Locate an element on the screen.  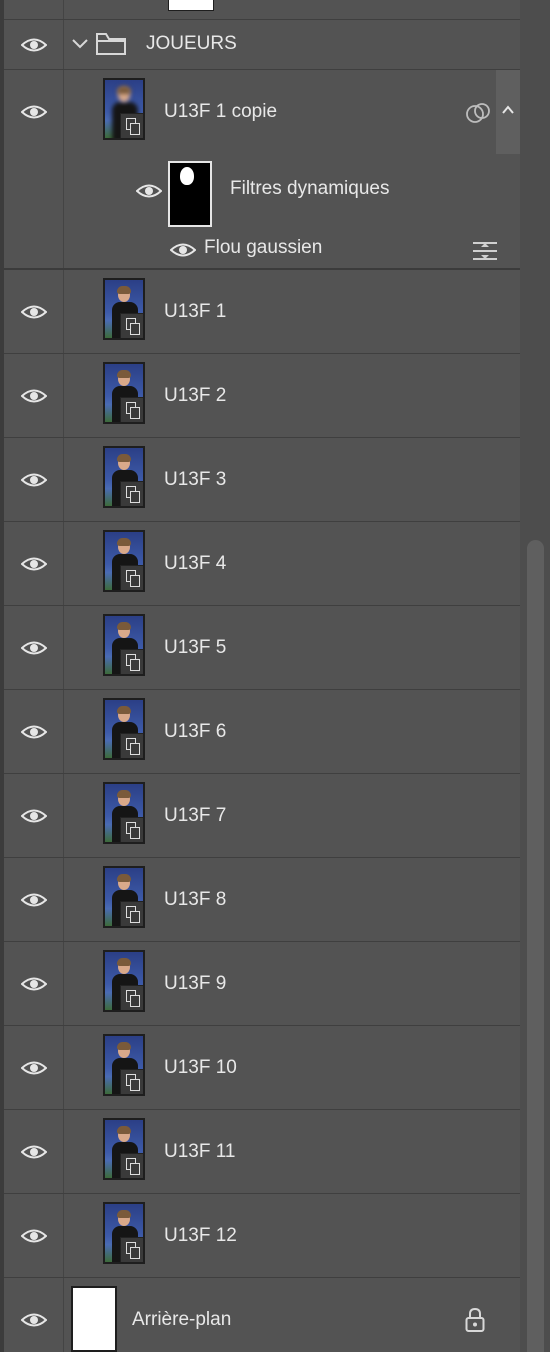
linked-circles-icon is located at coordinates (479, 113).